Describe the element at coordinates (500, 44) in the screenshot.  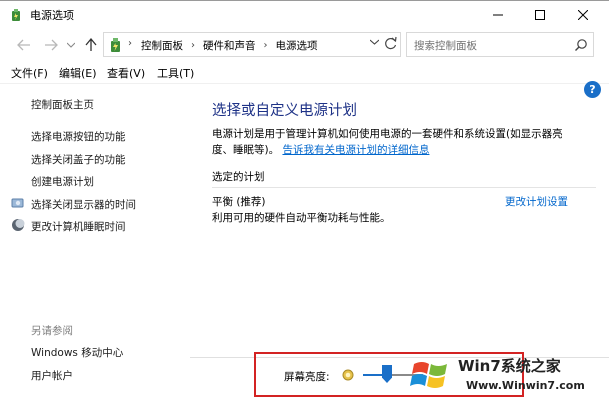
I see `search-box: 搜索控制面板` at that location.